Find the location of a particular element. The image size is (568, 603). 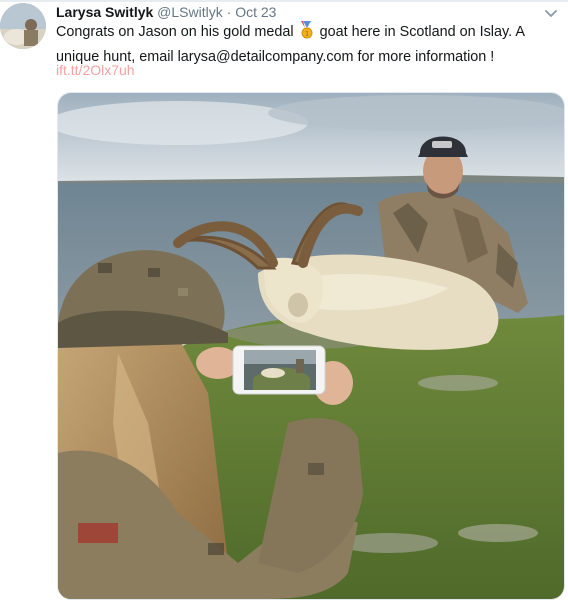

svg-text: 1 is located at coordinates (307, 34).